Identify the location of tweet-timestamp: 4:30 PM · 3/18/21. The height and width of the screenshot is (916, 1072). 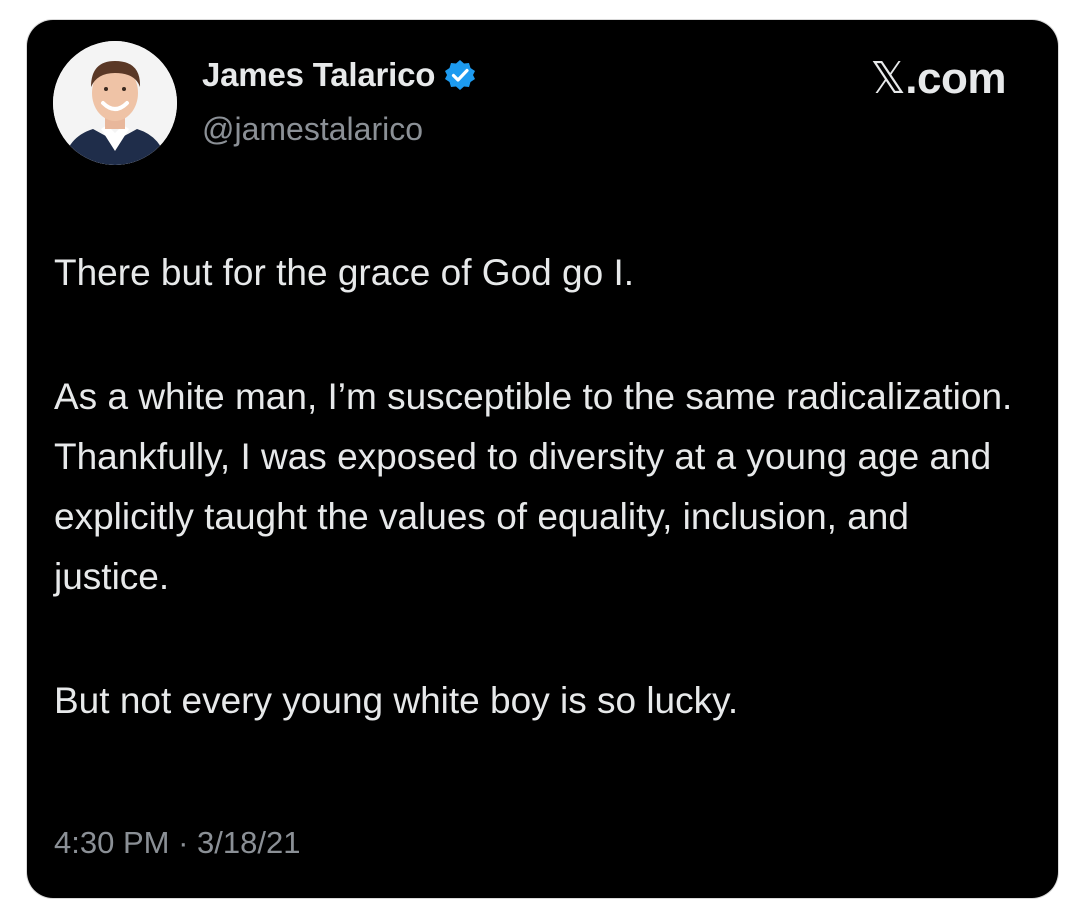
(177, 843).